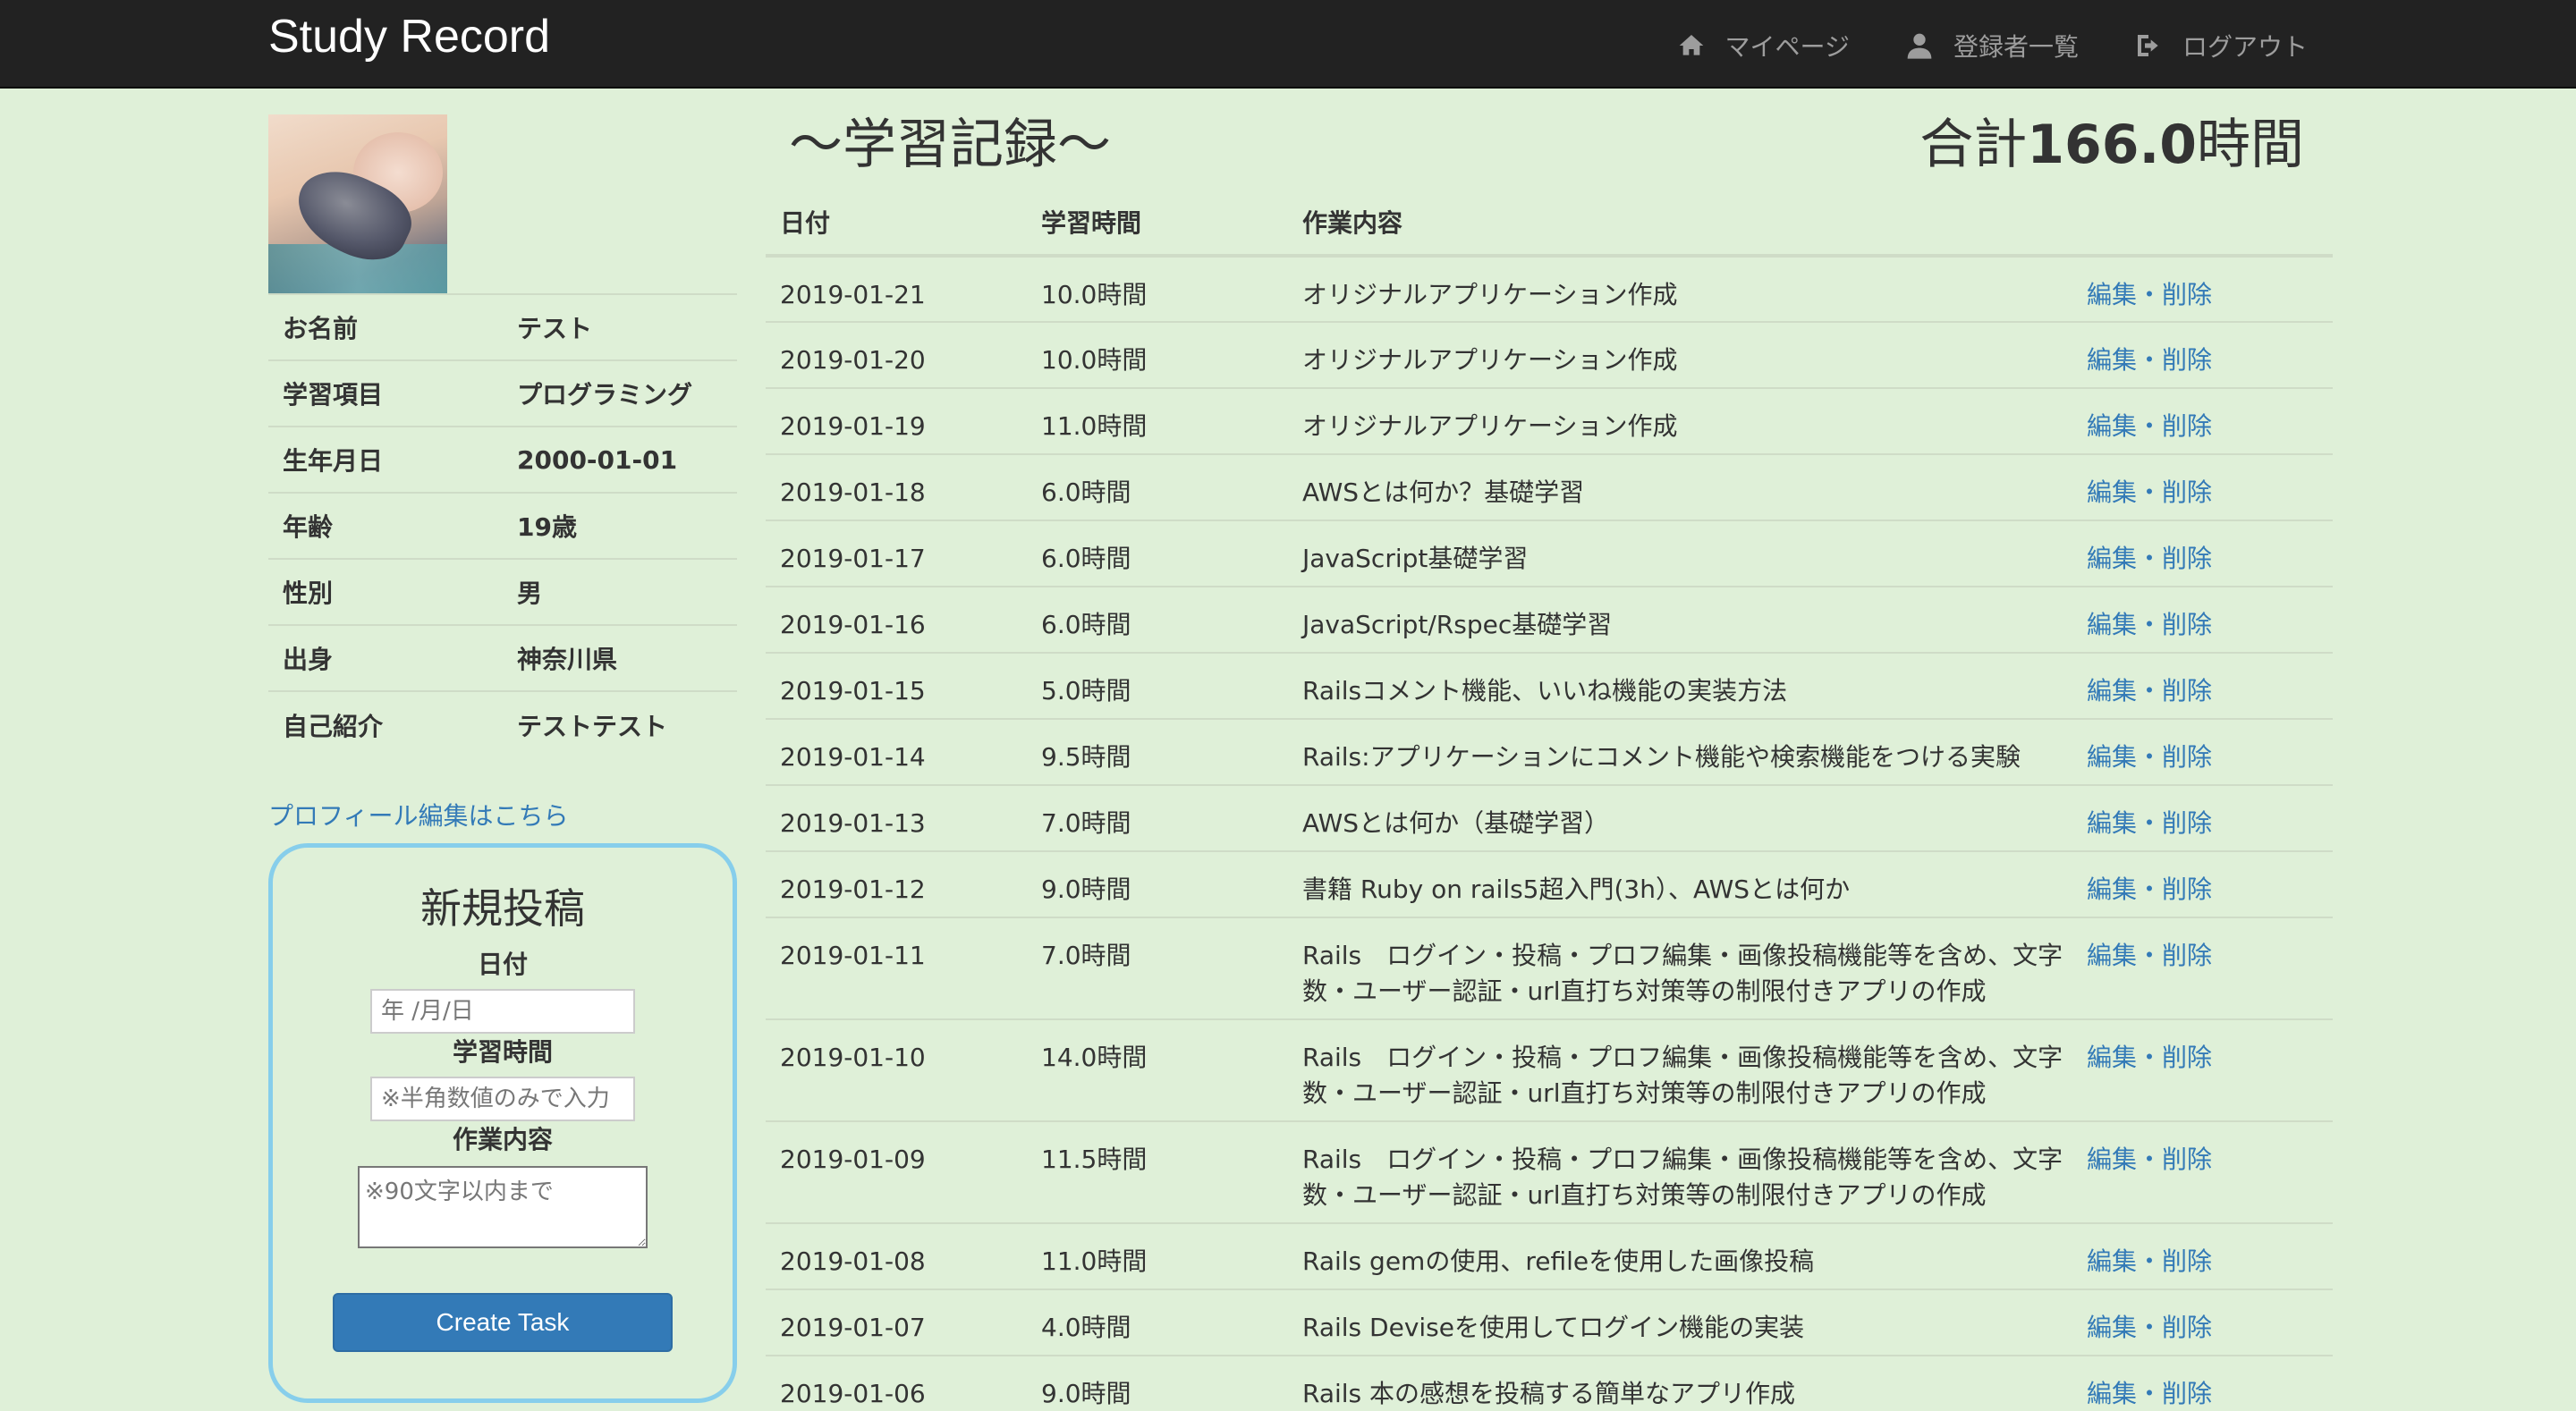 Image resolution: width=2576 pixels, height=1411 pixels. What do you see at coordinates (385, 657) in the screenshot?
I see `profile-label: 出身` at bounding box center [385, 657].